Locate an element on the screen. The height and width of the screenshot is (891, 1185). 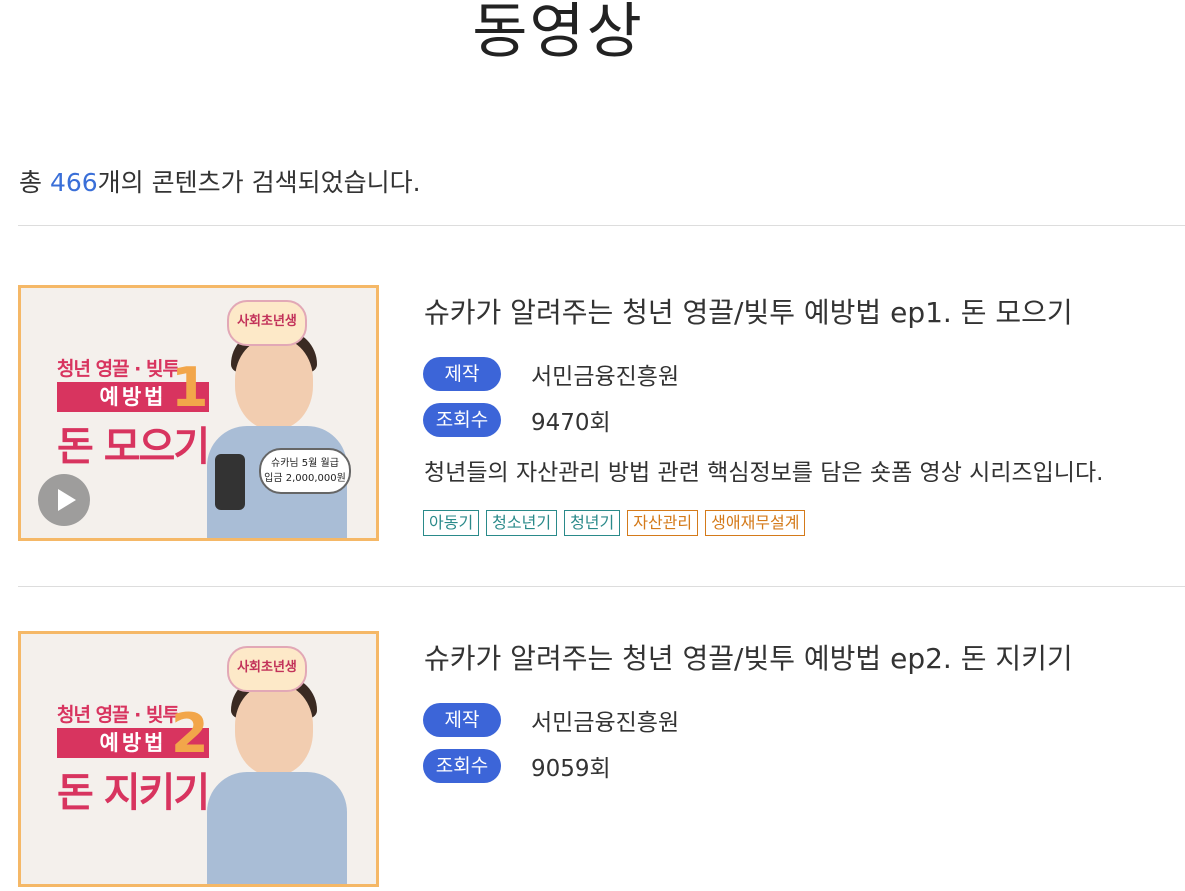
video-title: 슈카가 알려주는 청년 영끌/빚투 예방법 ep2. 돈 지키기 is located at coordinates (748, 657).